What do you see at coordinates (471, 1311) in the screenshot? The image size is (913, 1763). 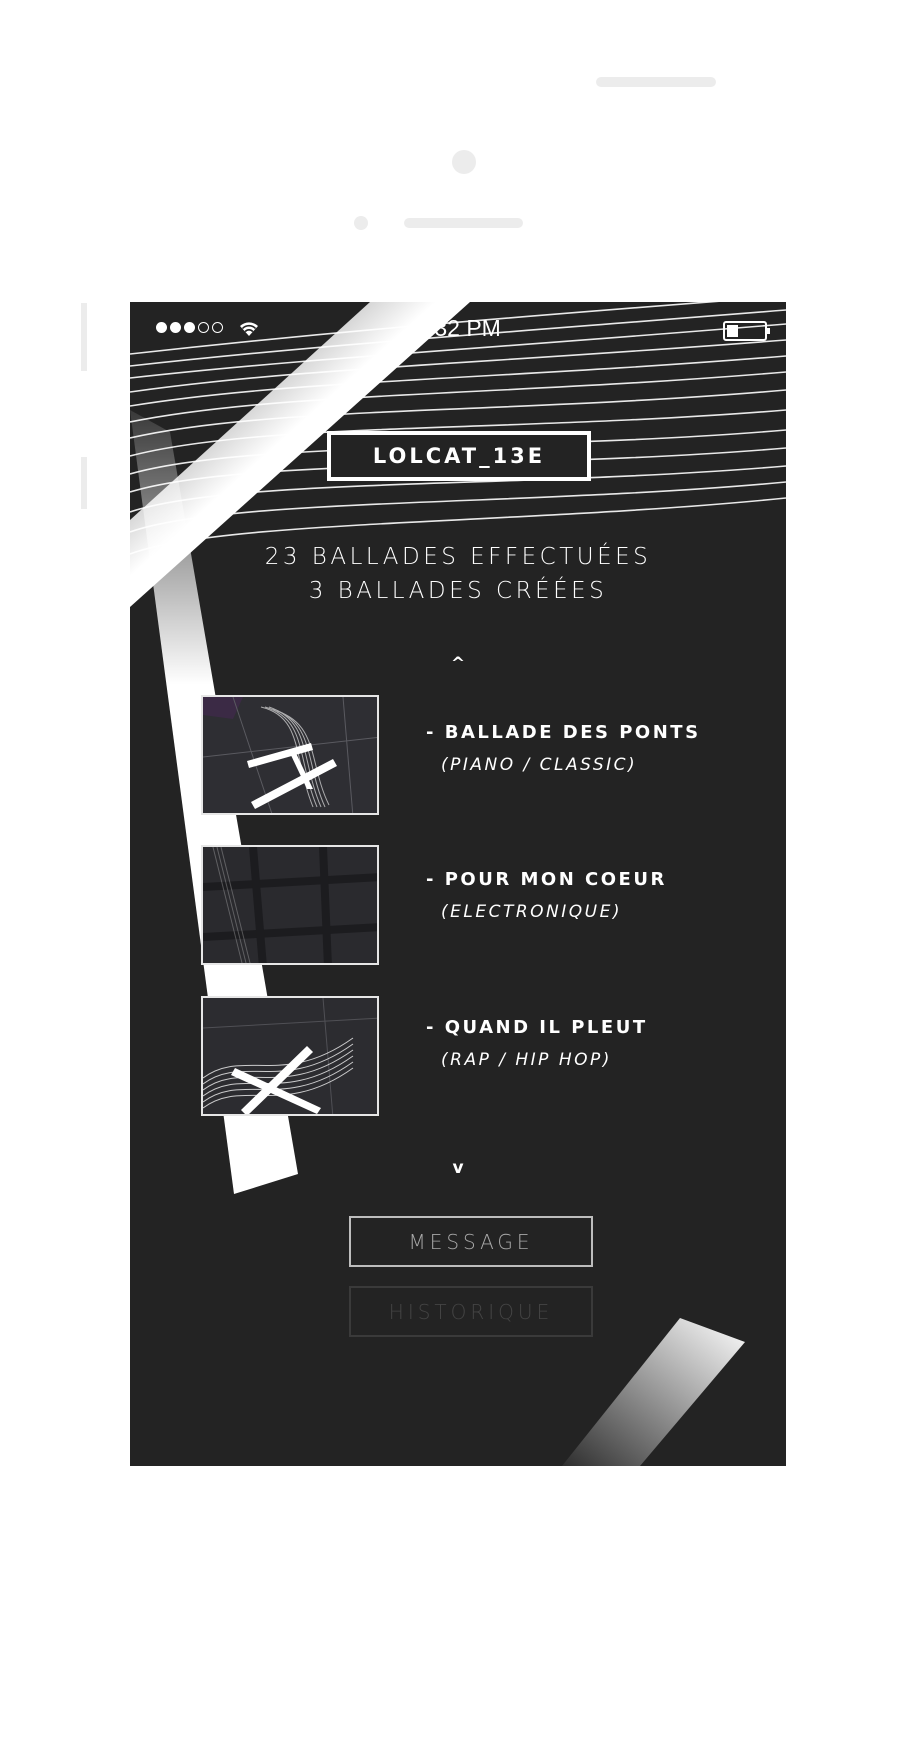 I see `historique-button: HISTORIQUE` at bounding box center [471, 1311].